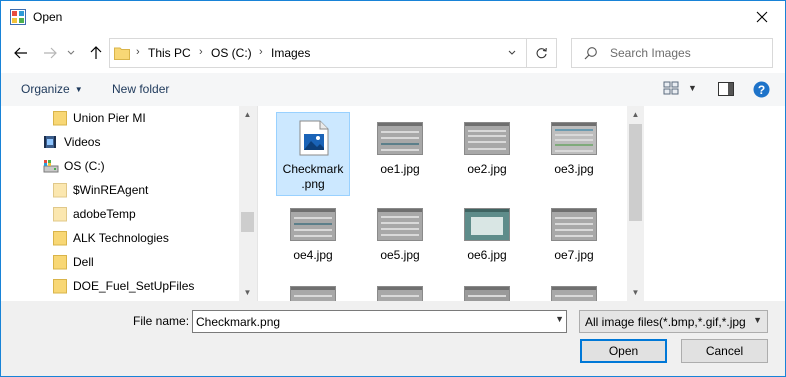  I want to click on file-name-combobox: ▼, so click(379, 321).